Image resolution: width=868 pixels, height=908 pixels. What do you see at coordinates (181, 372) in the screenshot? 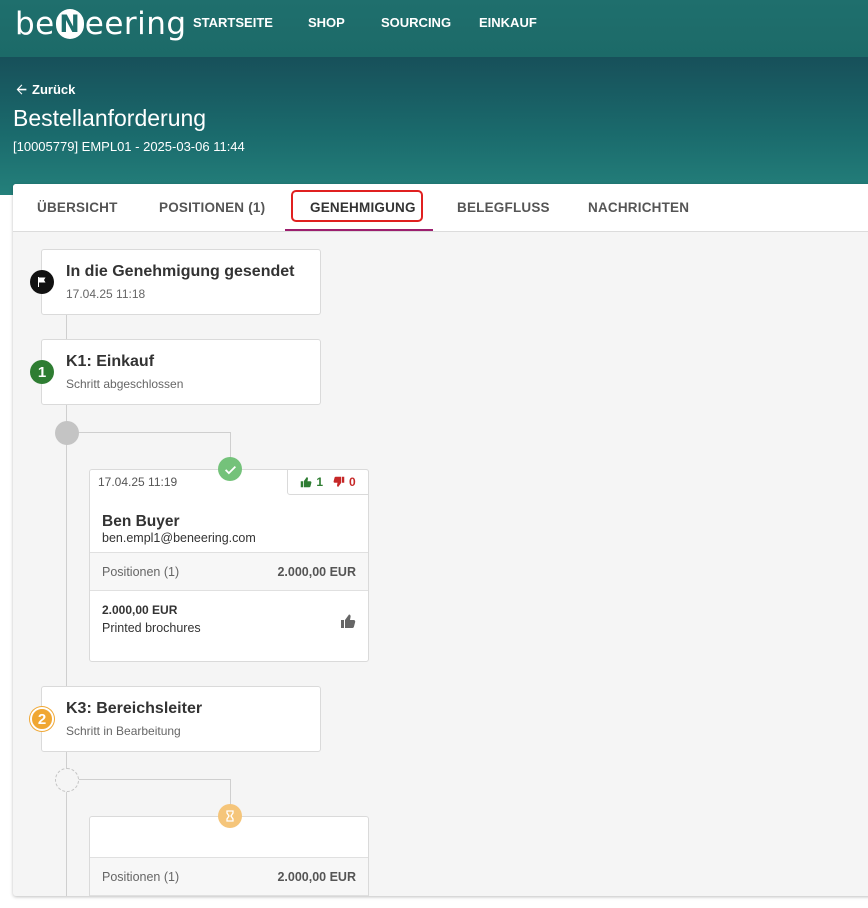
I see `timeline-step-k1: K1: Einkauf Schritt abgeschlossen` at bounding box center [181, 372].